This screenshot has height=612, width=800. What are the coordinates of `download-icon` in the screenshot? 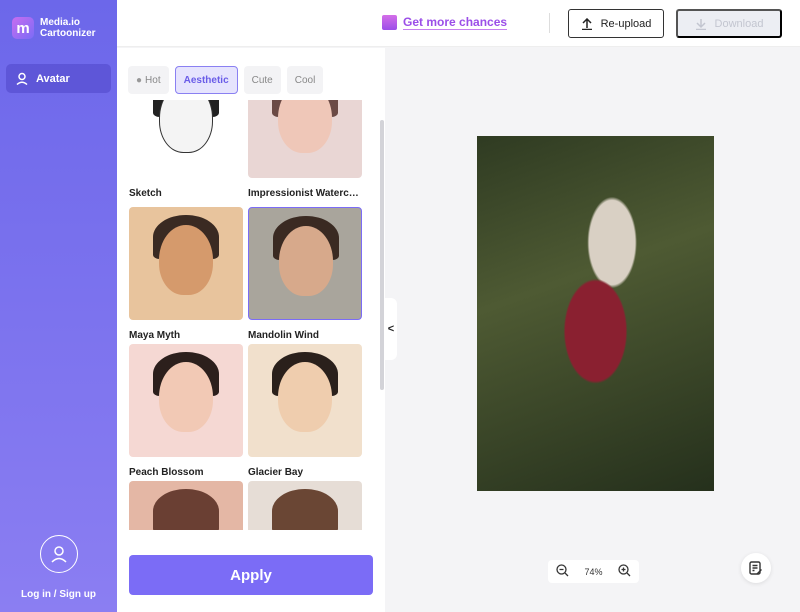 It's located at (700, 24).